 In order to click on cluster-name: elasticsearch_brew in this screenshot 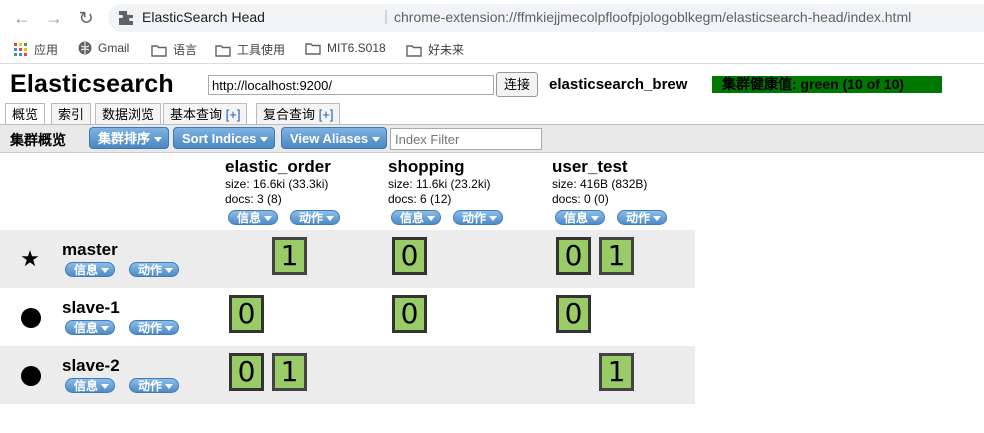, I will do `click(618, 84)`.